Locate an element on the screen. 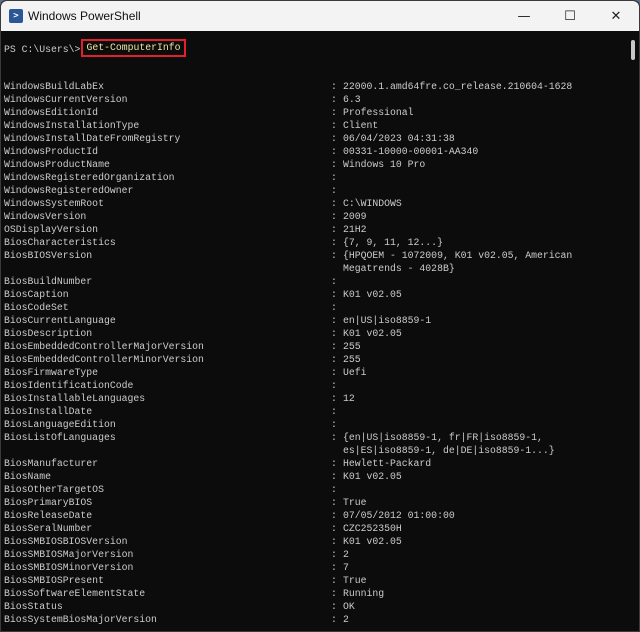 The image size is (640, 632). property-name: BiosDescription is located at coordinates (48, 333).